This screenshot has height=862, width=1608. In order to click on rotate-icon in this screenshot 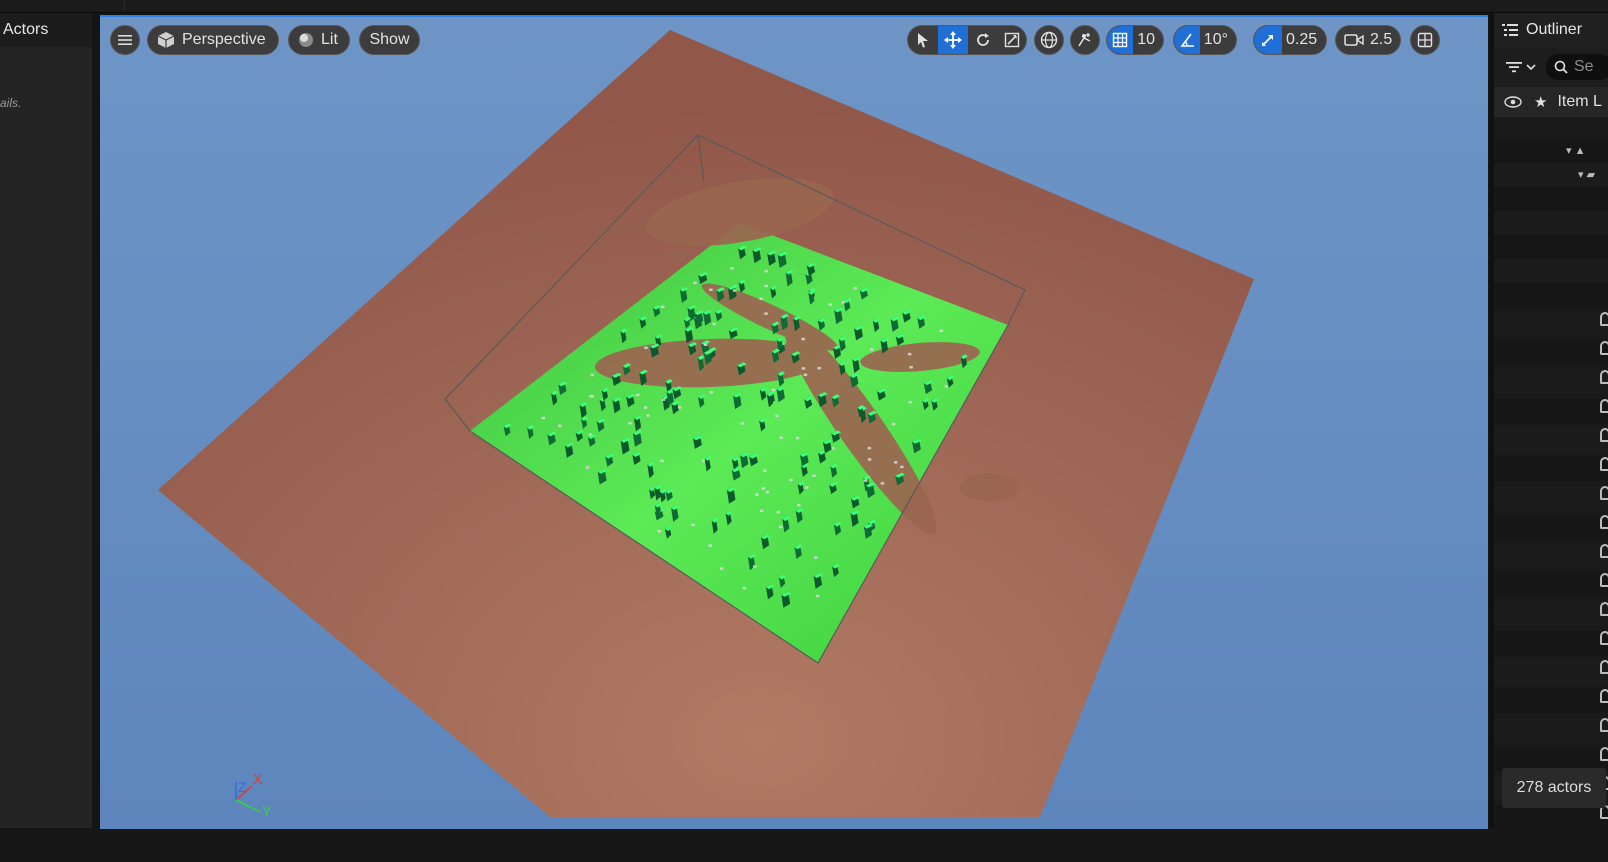, I will do `click(983, 39)`.